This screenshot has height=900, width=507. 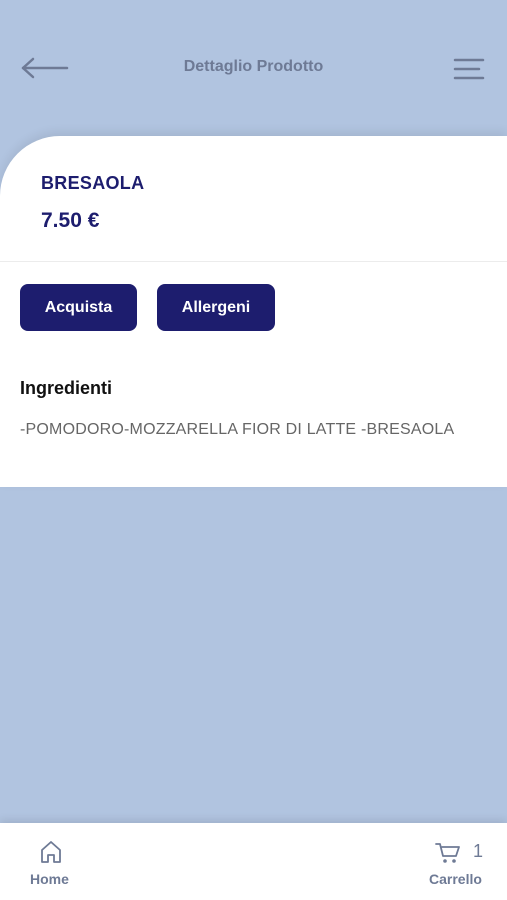 I want to click on menu-button, so click(x=469, y=69).